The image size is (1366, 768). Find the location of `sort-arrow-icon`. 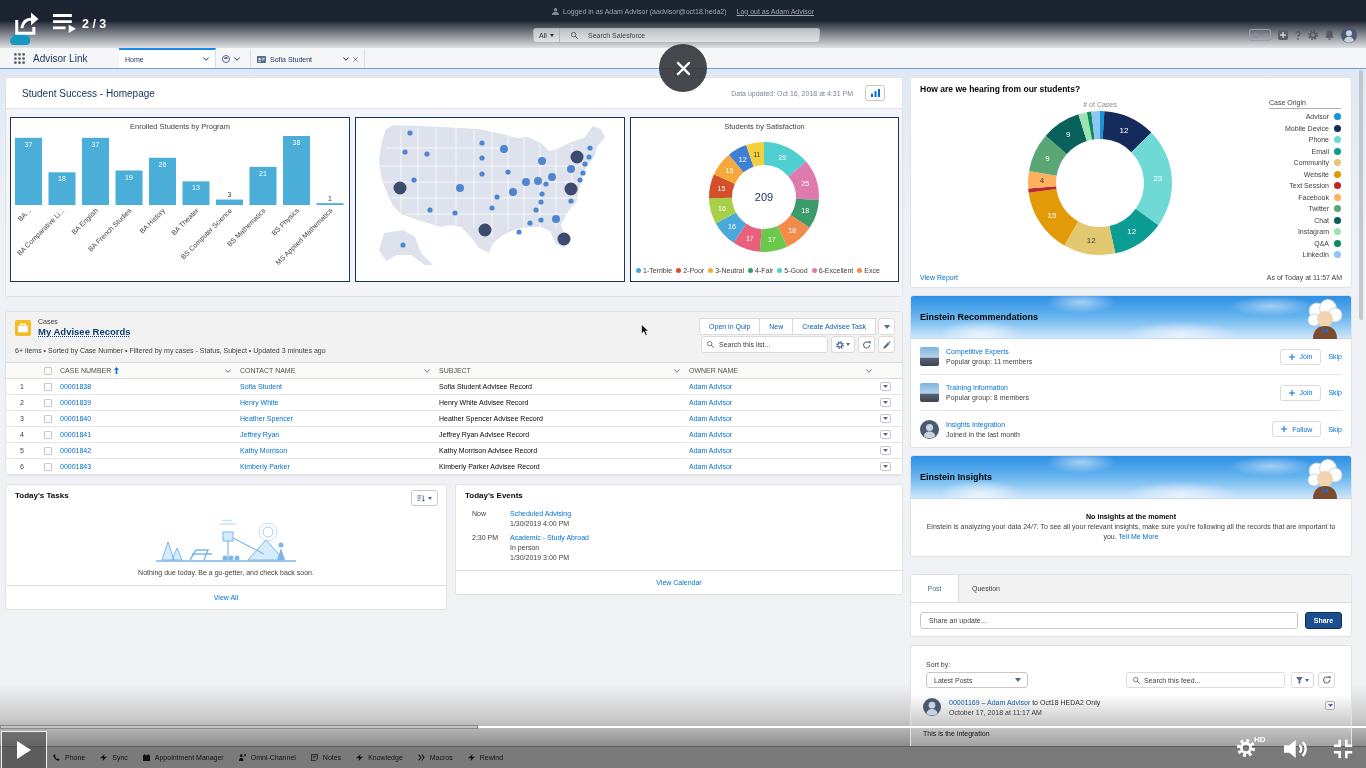

sort-arrow-icon is located at coordinates (117, 370).